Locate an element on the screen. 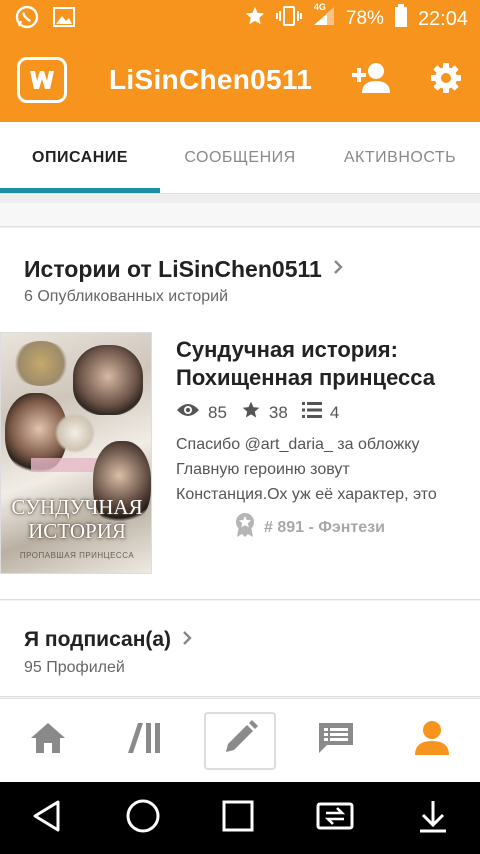  wattpad-logo-icon is located at coordinates (42, 80).